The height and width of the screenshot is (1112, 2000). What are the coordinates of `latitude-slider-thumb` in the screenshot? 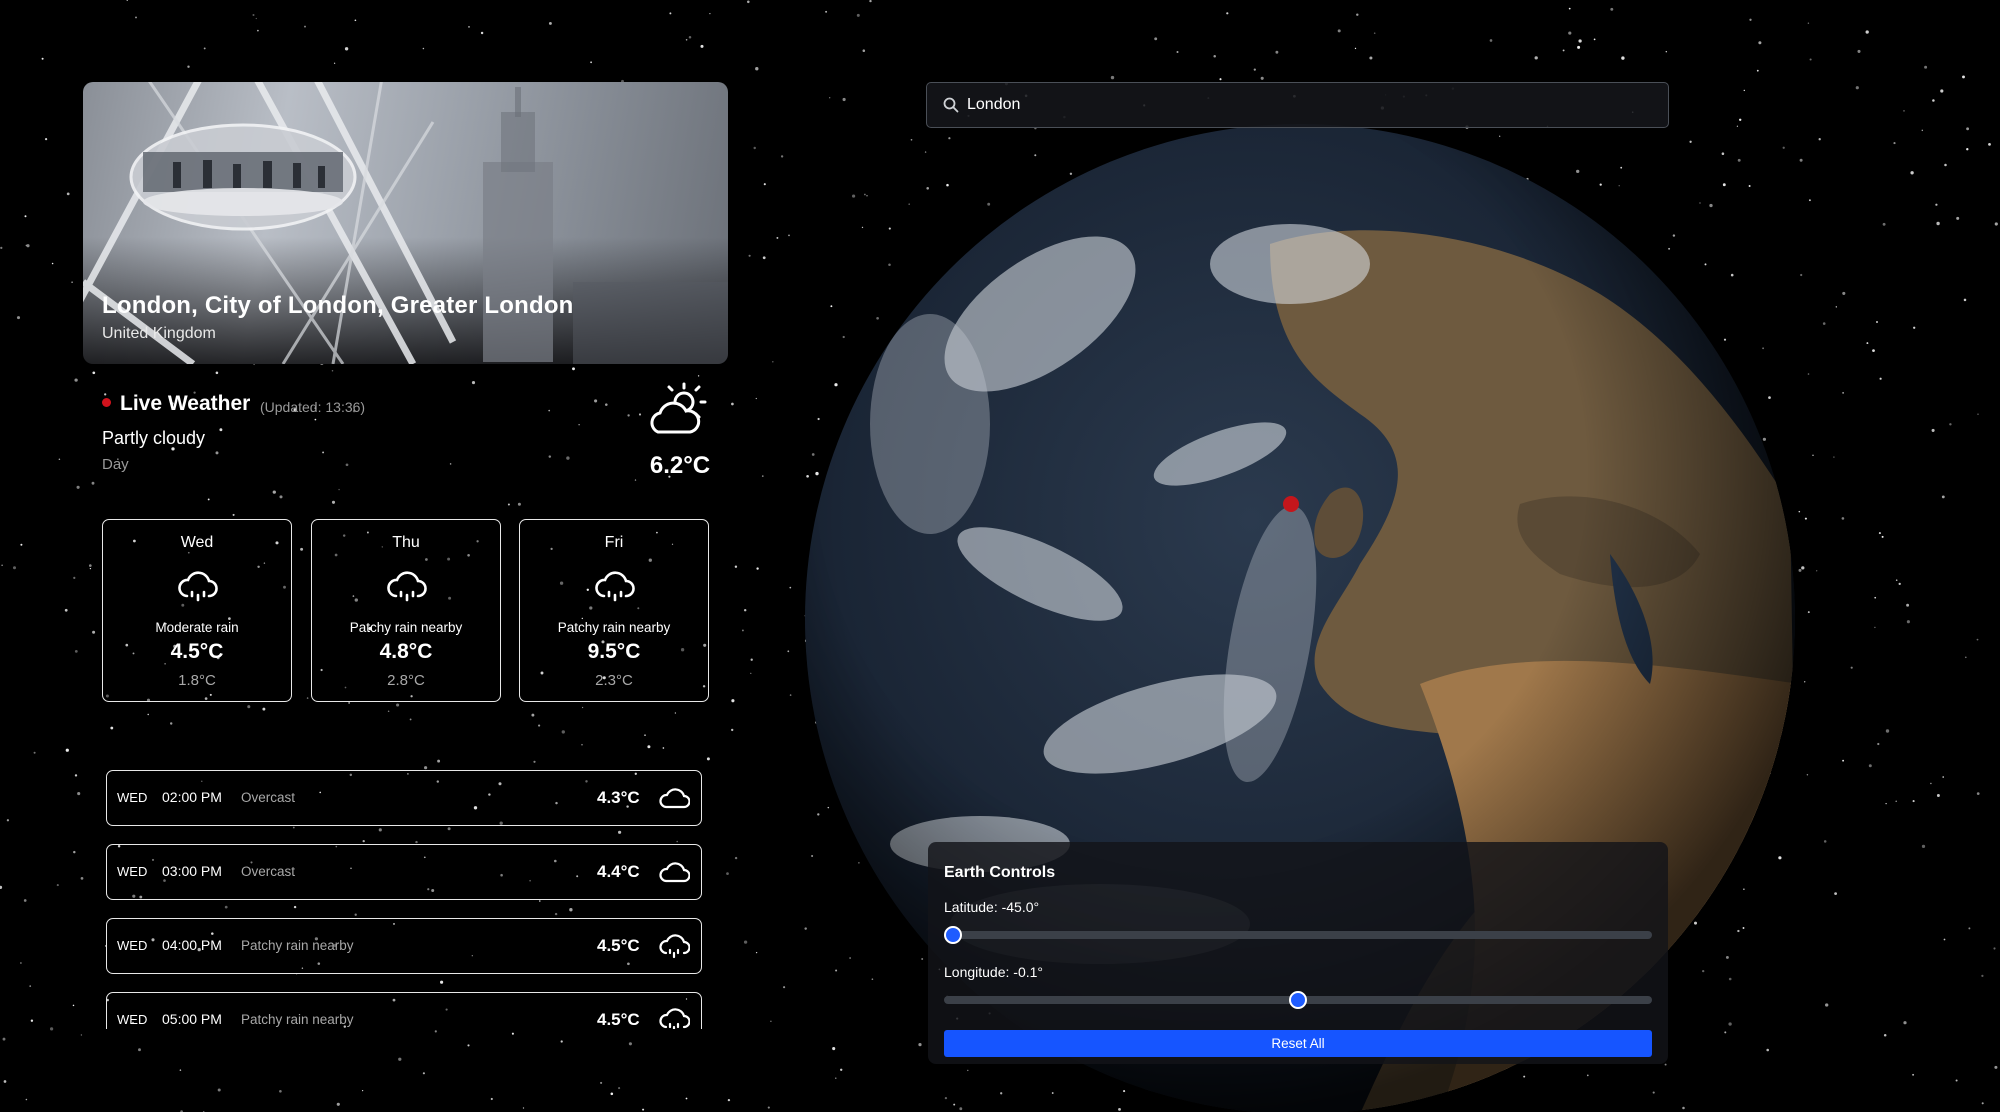 It's located at (953, 935).